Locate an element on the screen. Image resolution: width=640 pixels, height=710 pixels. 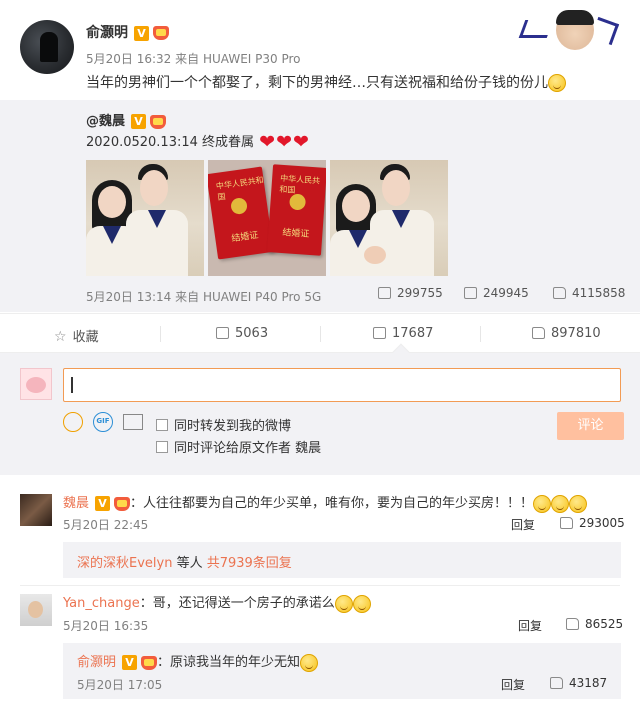
repost-time: 5月20日 13:14 is located at coordinates (128, 297).